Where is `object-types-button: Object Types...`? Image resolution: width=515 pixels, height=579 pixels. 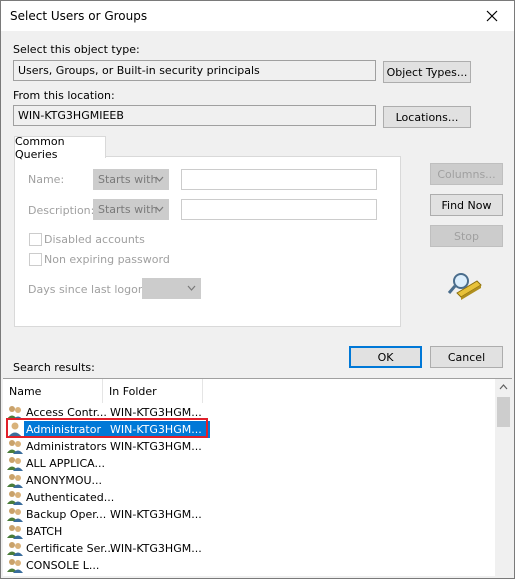
object-types-button: Object Types... is located at coordinates (427, 72).